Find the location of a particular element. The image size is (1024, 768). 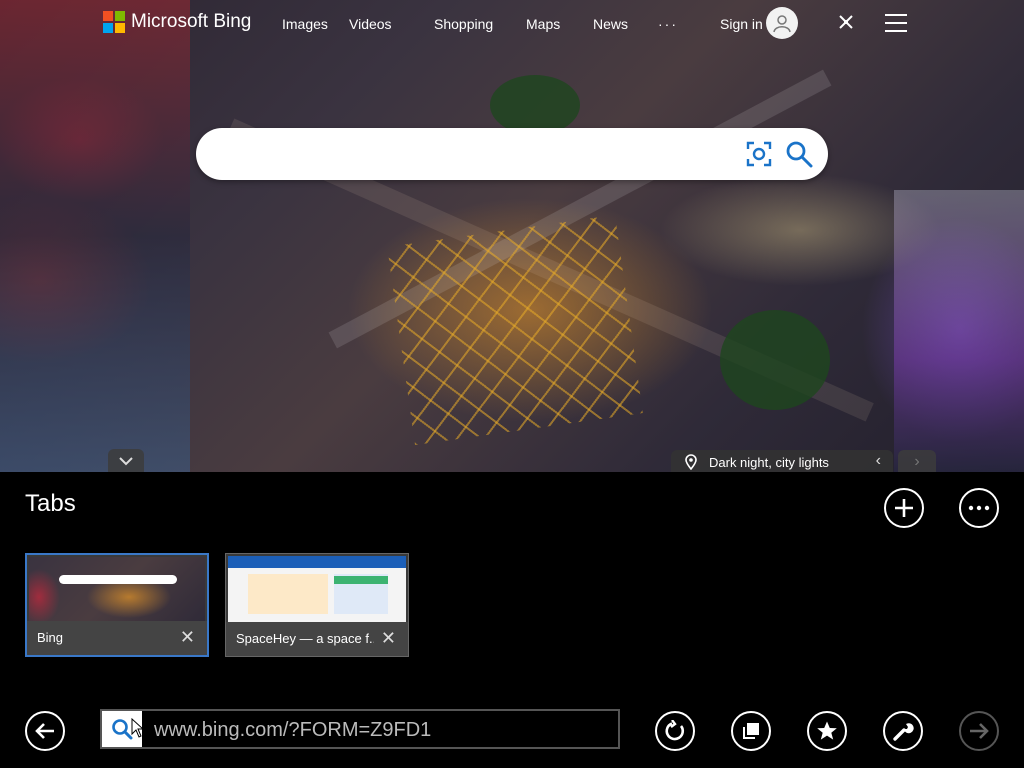

nav-link-maps: Maps is located at coordinates (559, 24).